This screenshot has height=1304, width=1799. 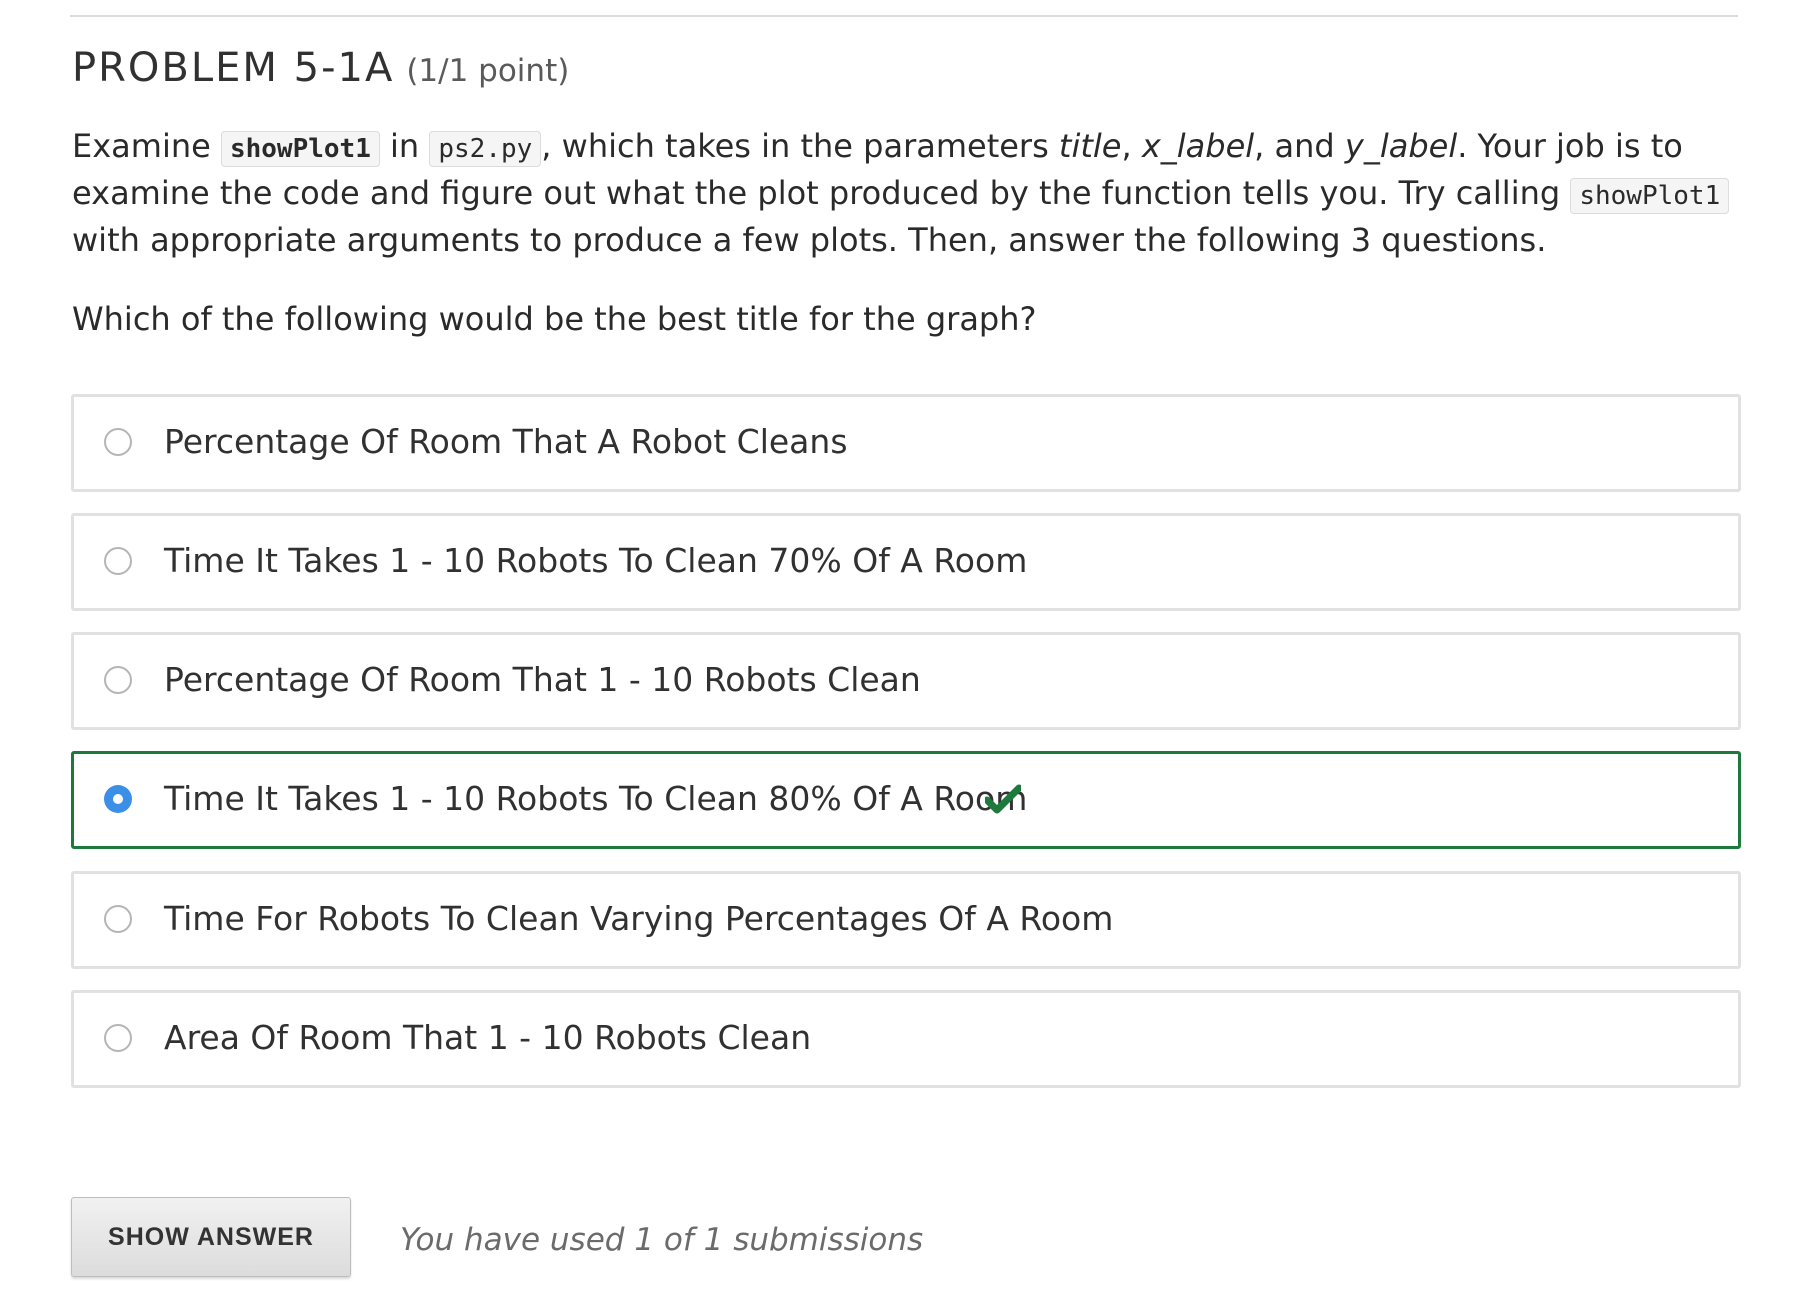 I want to click on problem-title: PROBLEM 5-1A, so click(x=233, y=68).